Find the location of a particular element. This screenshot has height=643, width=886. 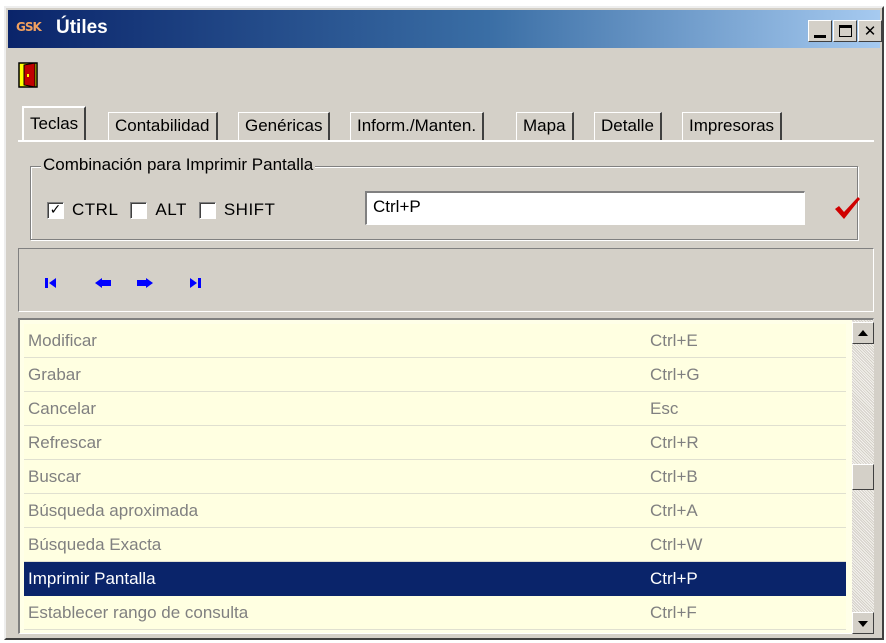

key-cell: Ctrl+A is located at coordinates (674, 510).